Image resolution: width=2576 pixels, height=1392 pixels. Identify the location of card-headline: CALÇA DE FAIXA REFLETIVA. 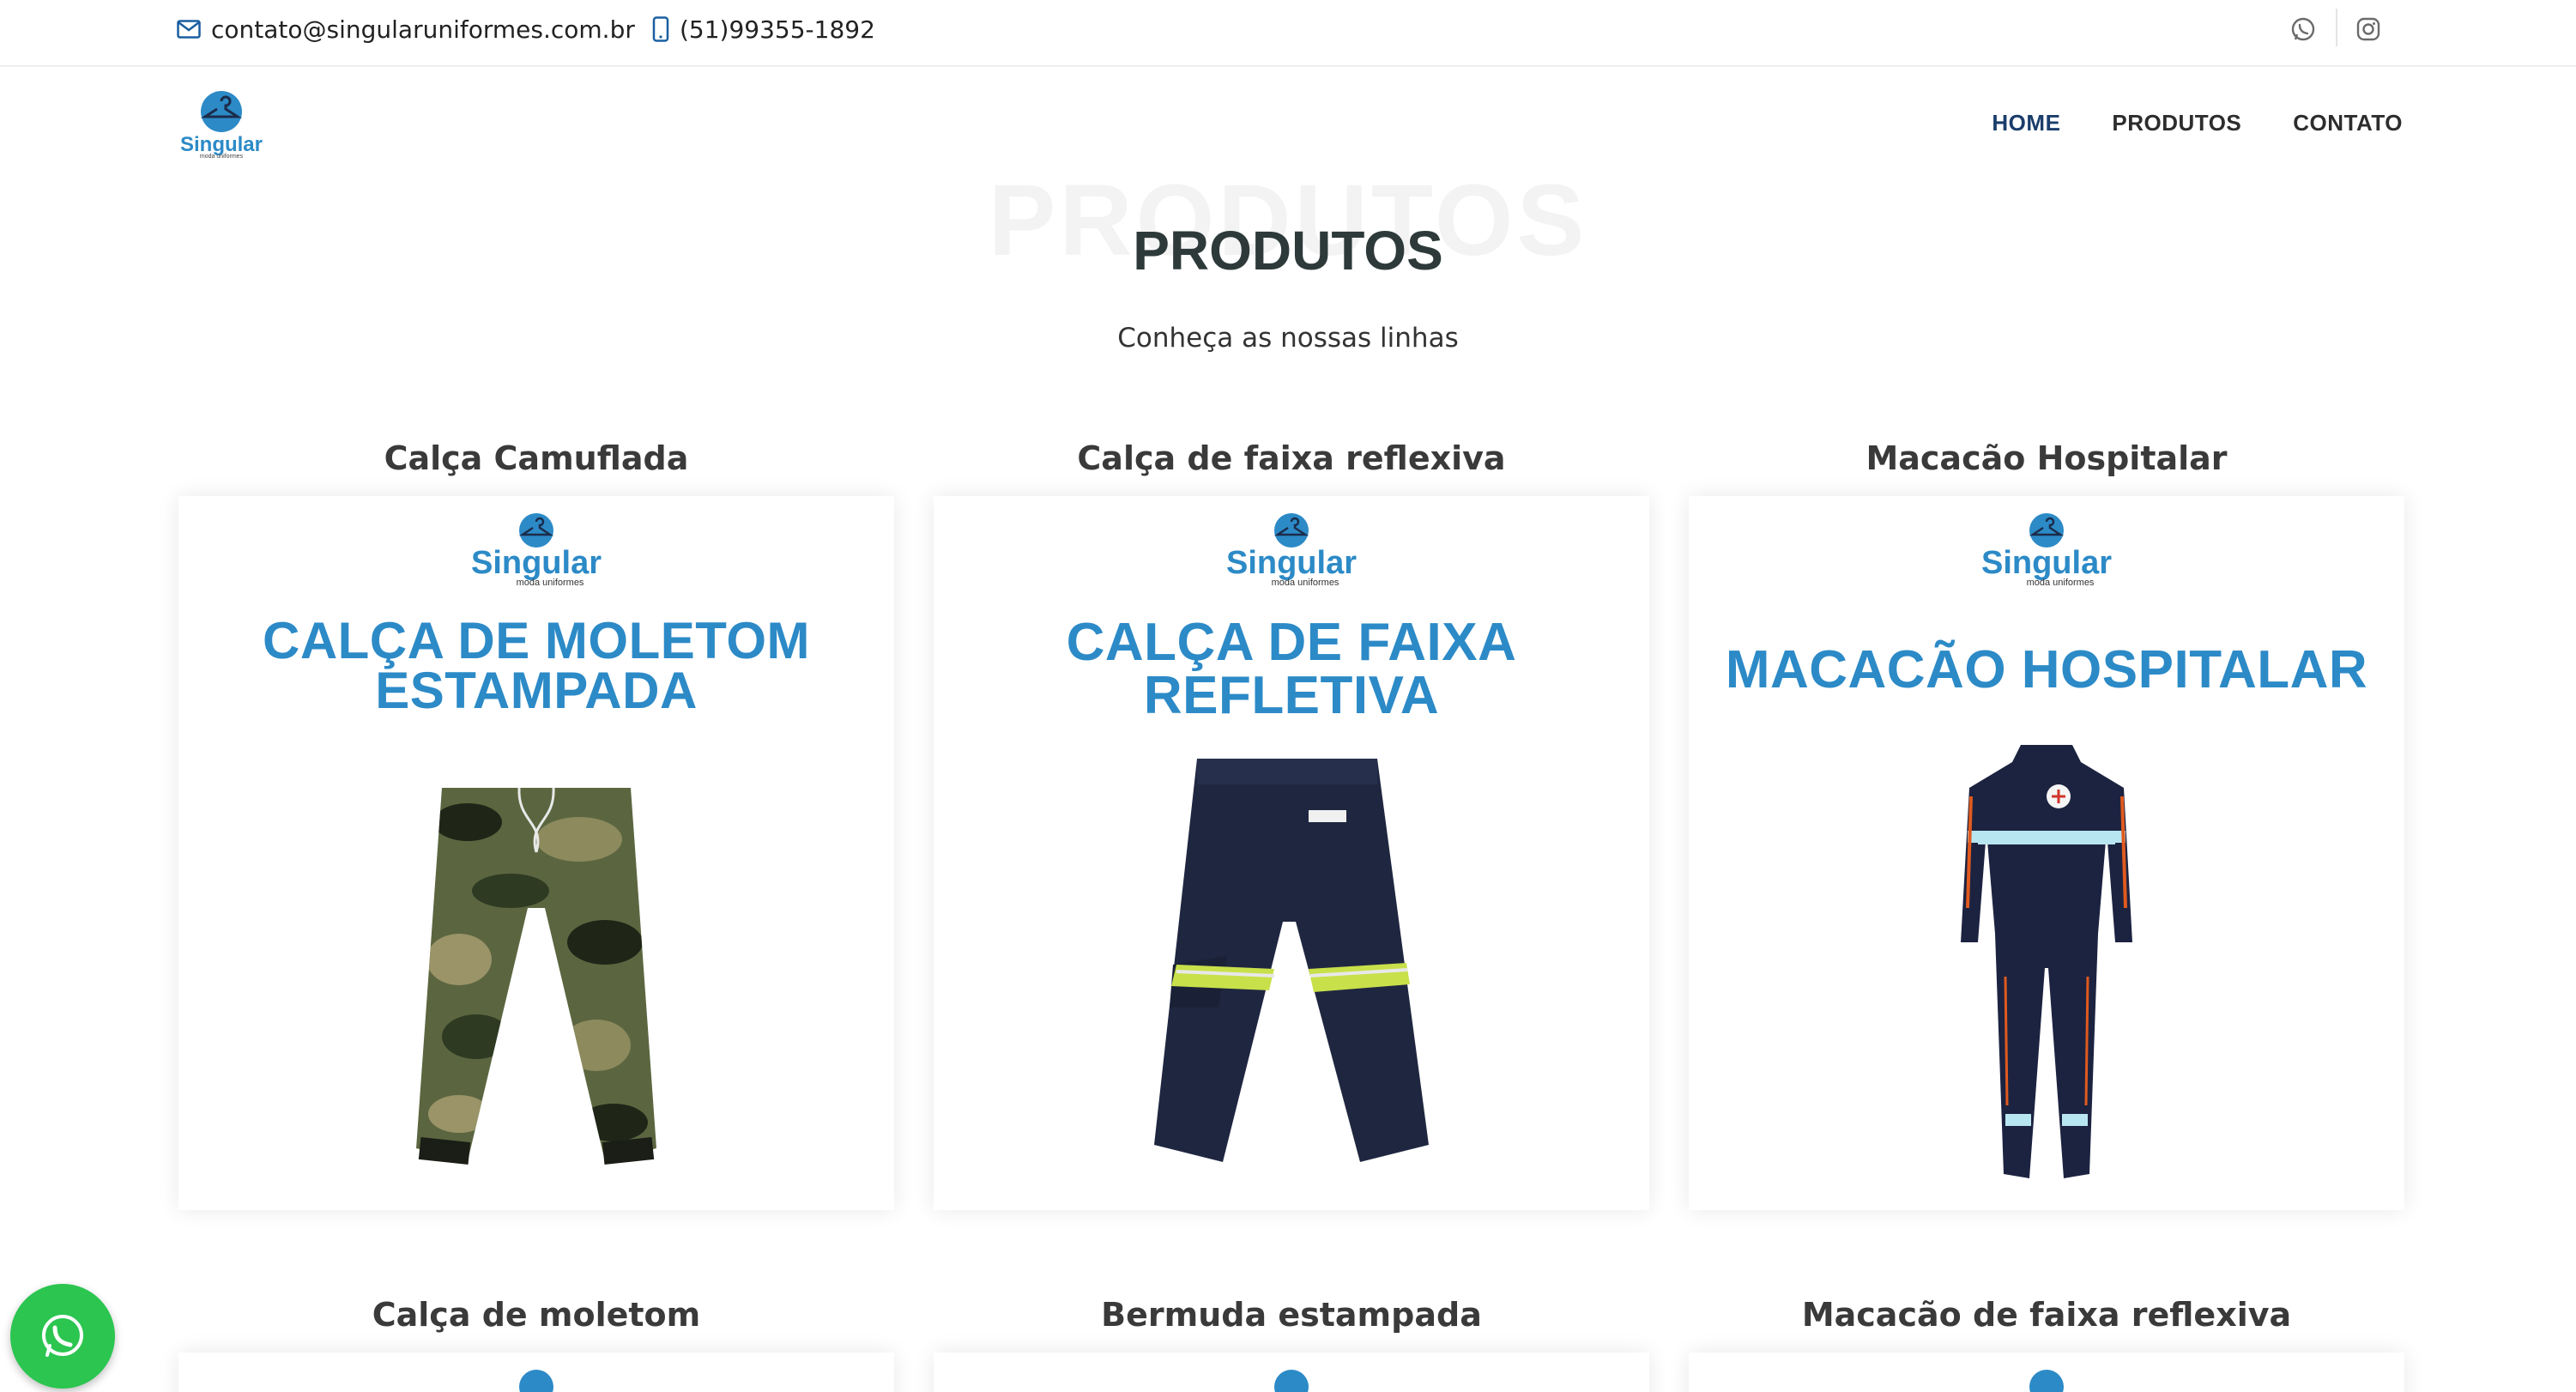
(1291, 669).